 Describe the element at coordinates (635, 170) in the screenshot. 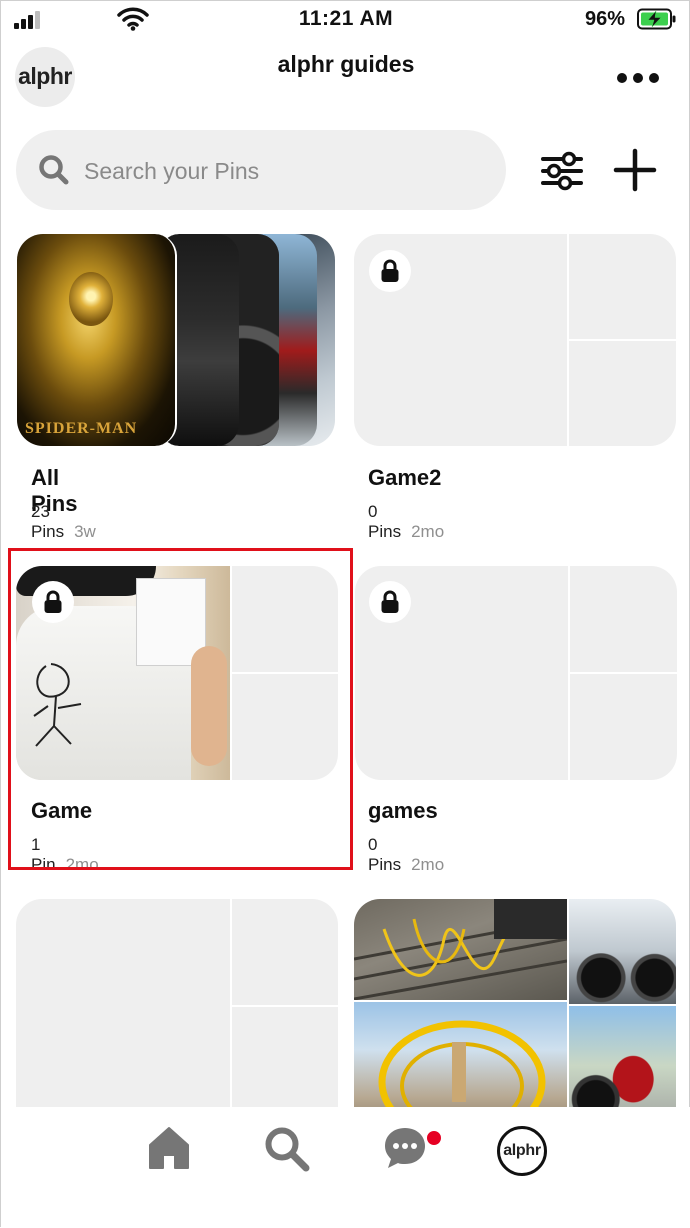

I see `plus-icon` at that location.